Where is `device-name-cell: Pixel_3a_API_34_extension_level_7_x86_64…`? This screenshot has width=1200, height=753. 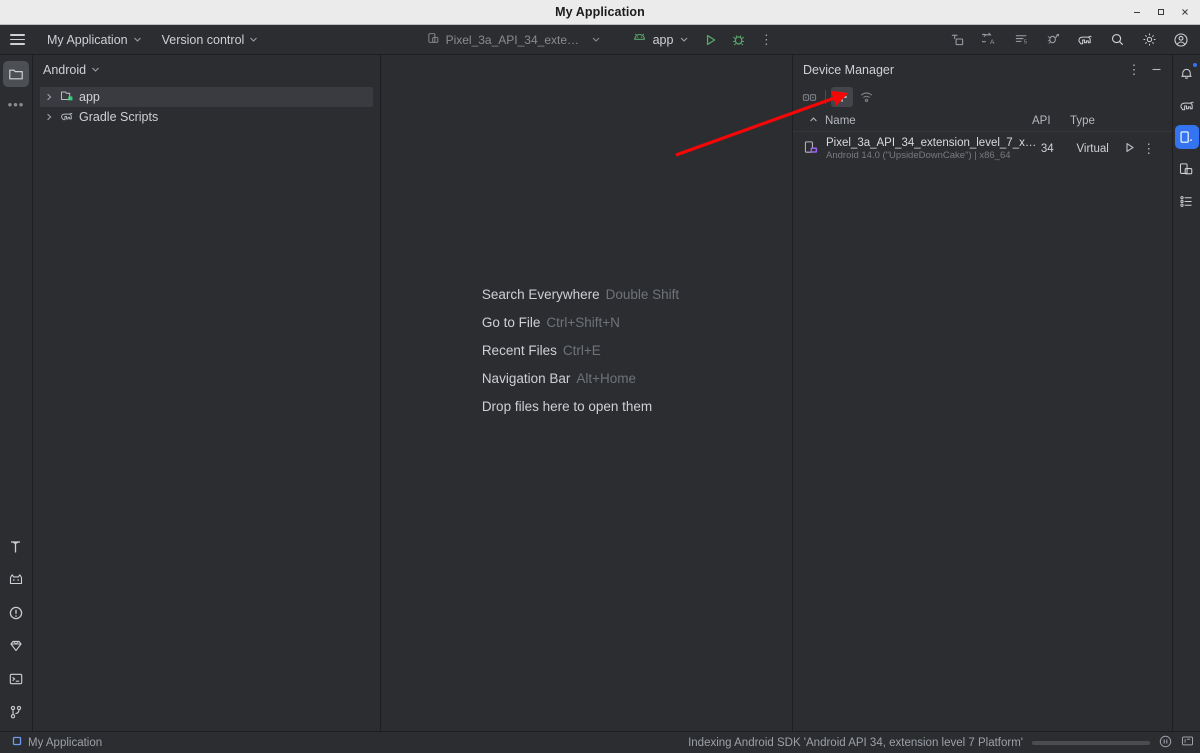 device-name-cell: Pixel_3a_API_34_extension_level_7_x86_64… is located at coordinates (917, 149).